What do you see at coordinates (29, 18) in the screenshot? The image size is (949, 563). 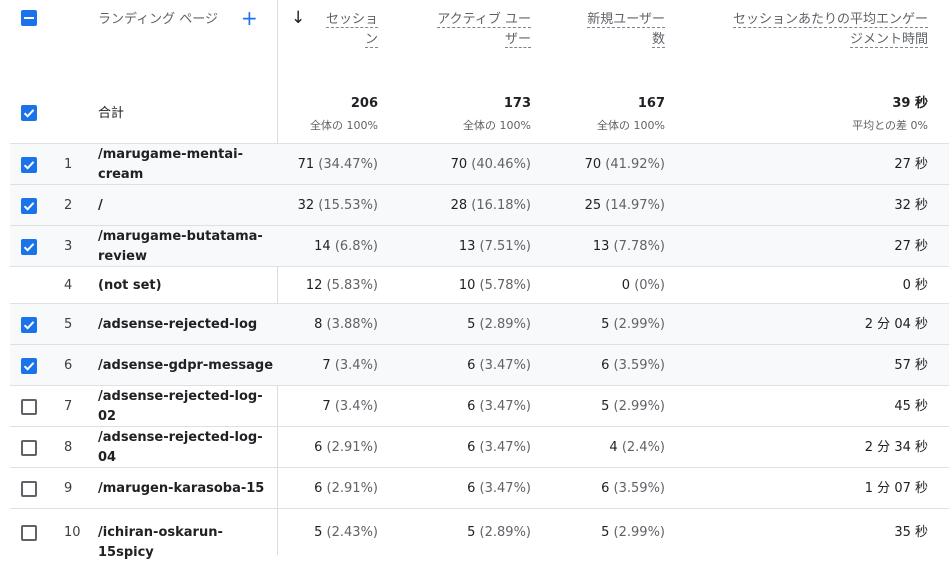 I see `select-all-checkbox` at bounding box center [29, 18].